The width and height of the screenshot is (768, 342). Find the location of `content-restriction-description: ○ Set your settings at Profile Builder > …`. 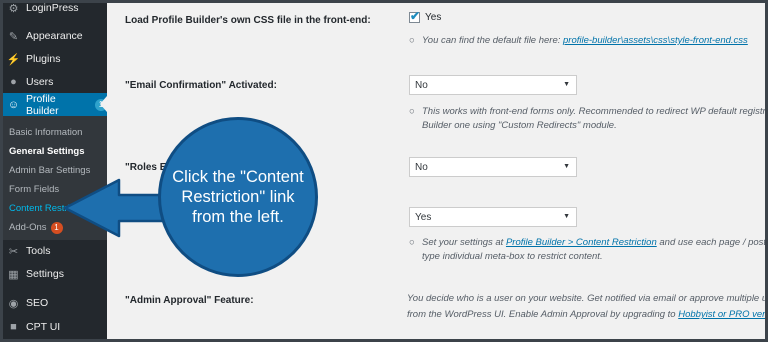

content-restriction-description: ○ Set your settings at Profile Builder > … is located at coordinates (588, 250).